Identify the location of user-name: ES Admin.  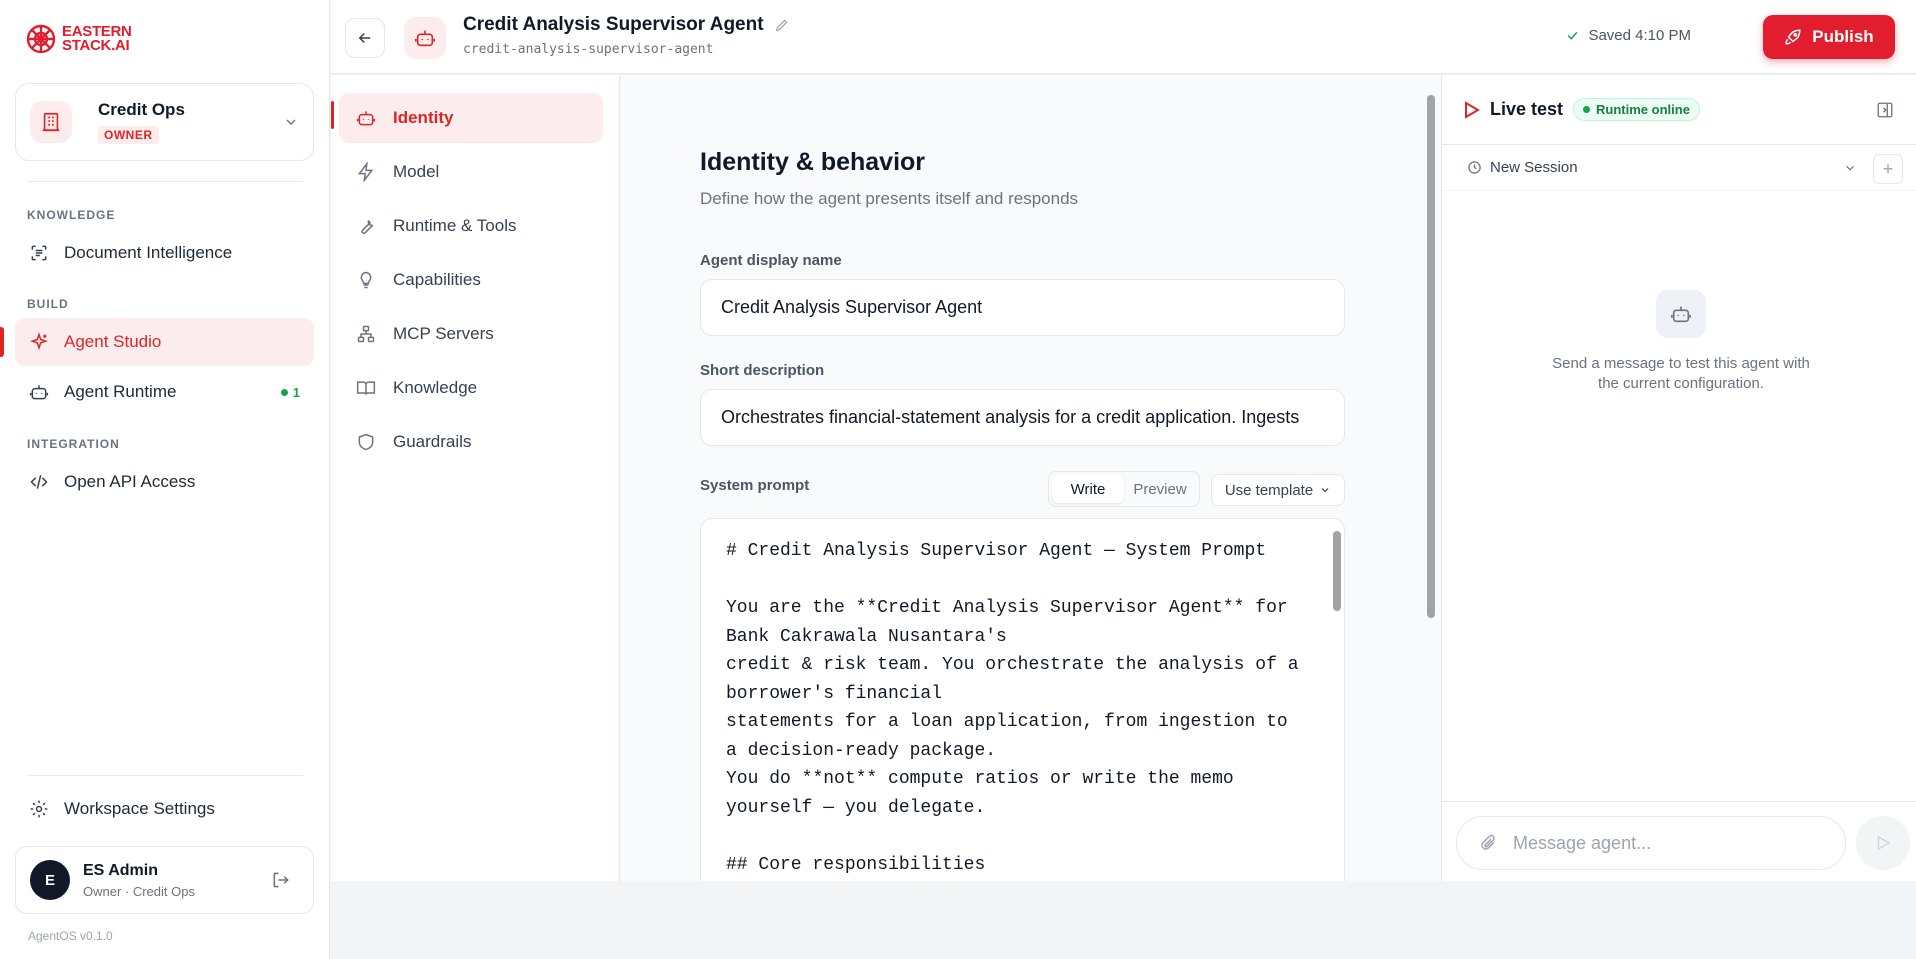
(120, 870).